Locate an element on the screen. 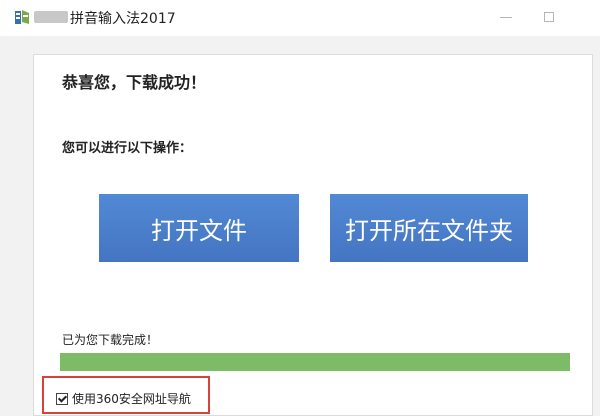 This screenshot has height=416, width=600. minimize-button is located at coordinates (506, 17).